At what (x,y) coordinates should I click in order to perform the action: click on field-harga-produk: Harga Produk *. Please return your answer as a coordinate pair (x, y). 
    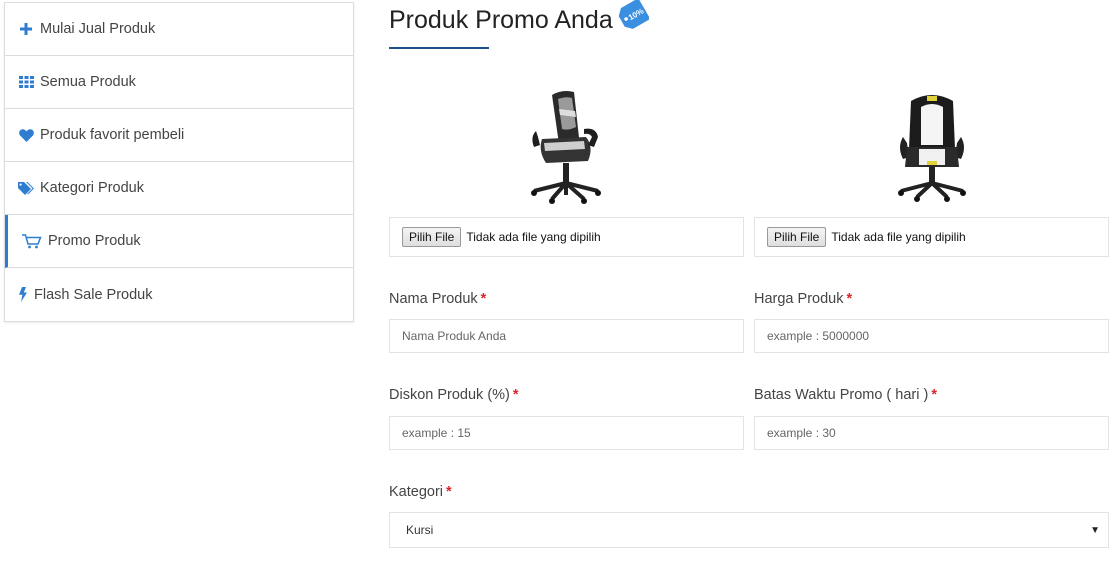
    Looking at the image, I should click on (931, 321).